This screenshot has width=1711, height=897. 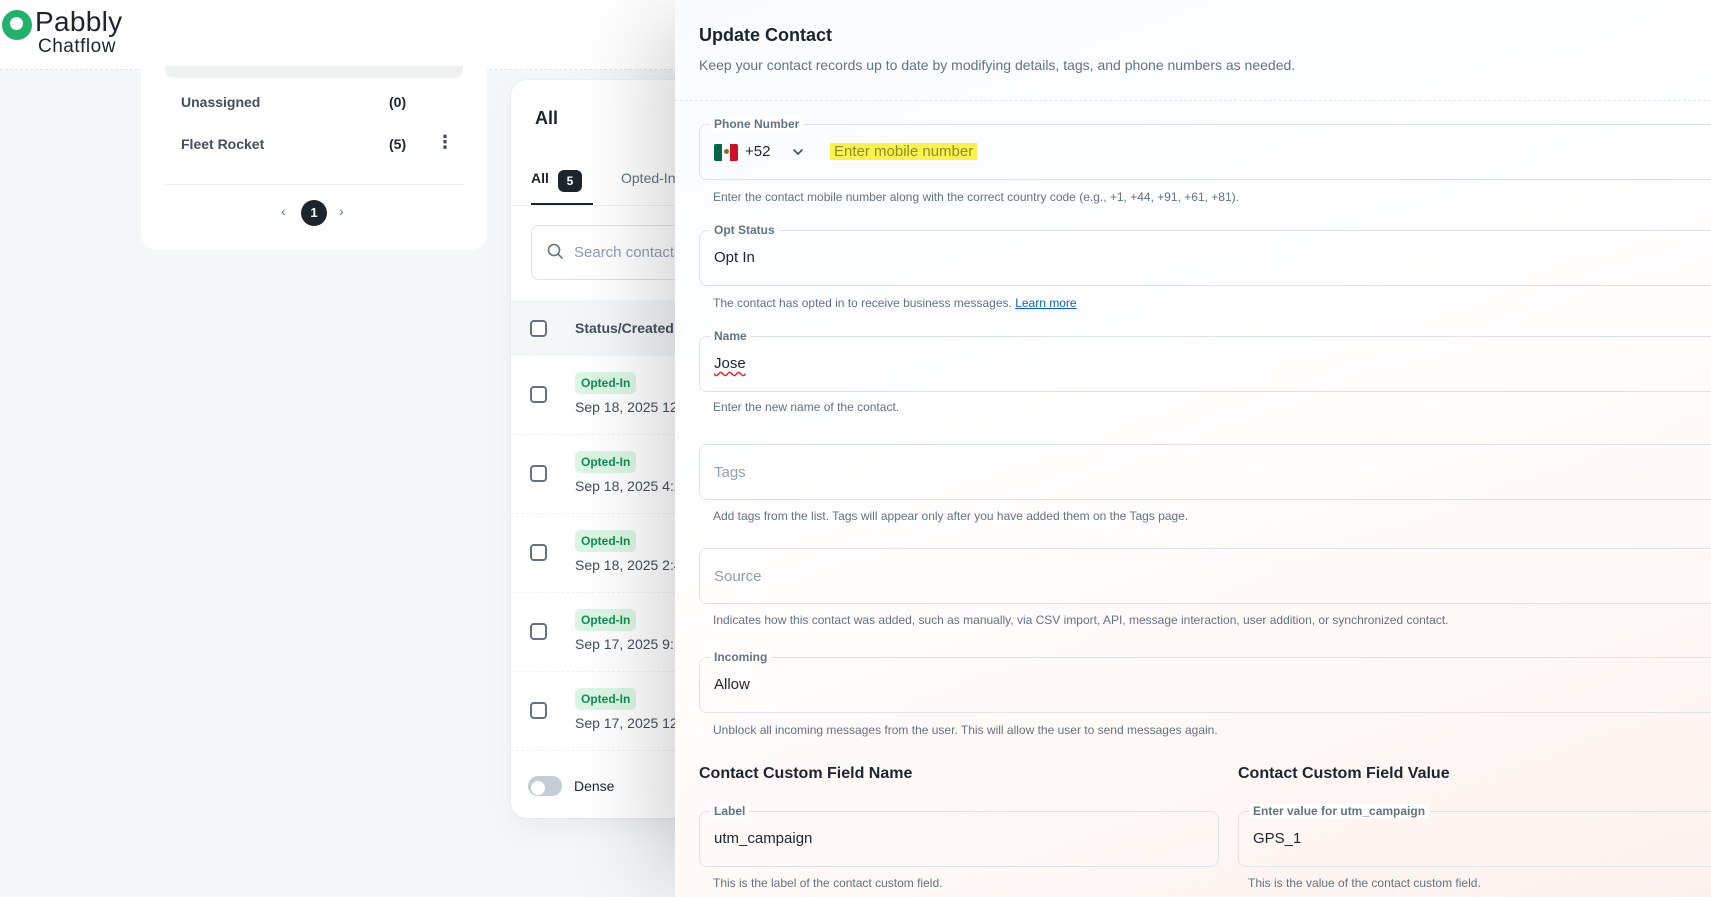 I want to click on custom-field-name-heading: Contact Custom Field Name, so click(x=806, y=773).